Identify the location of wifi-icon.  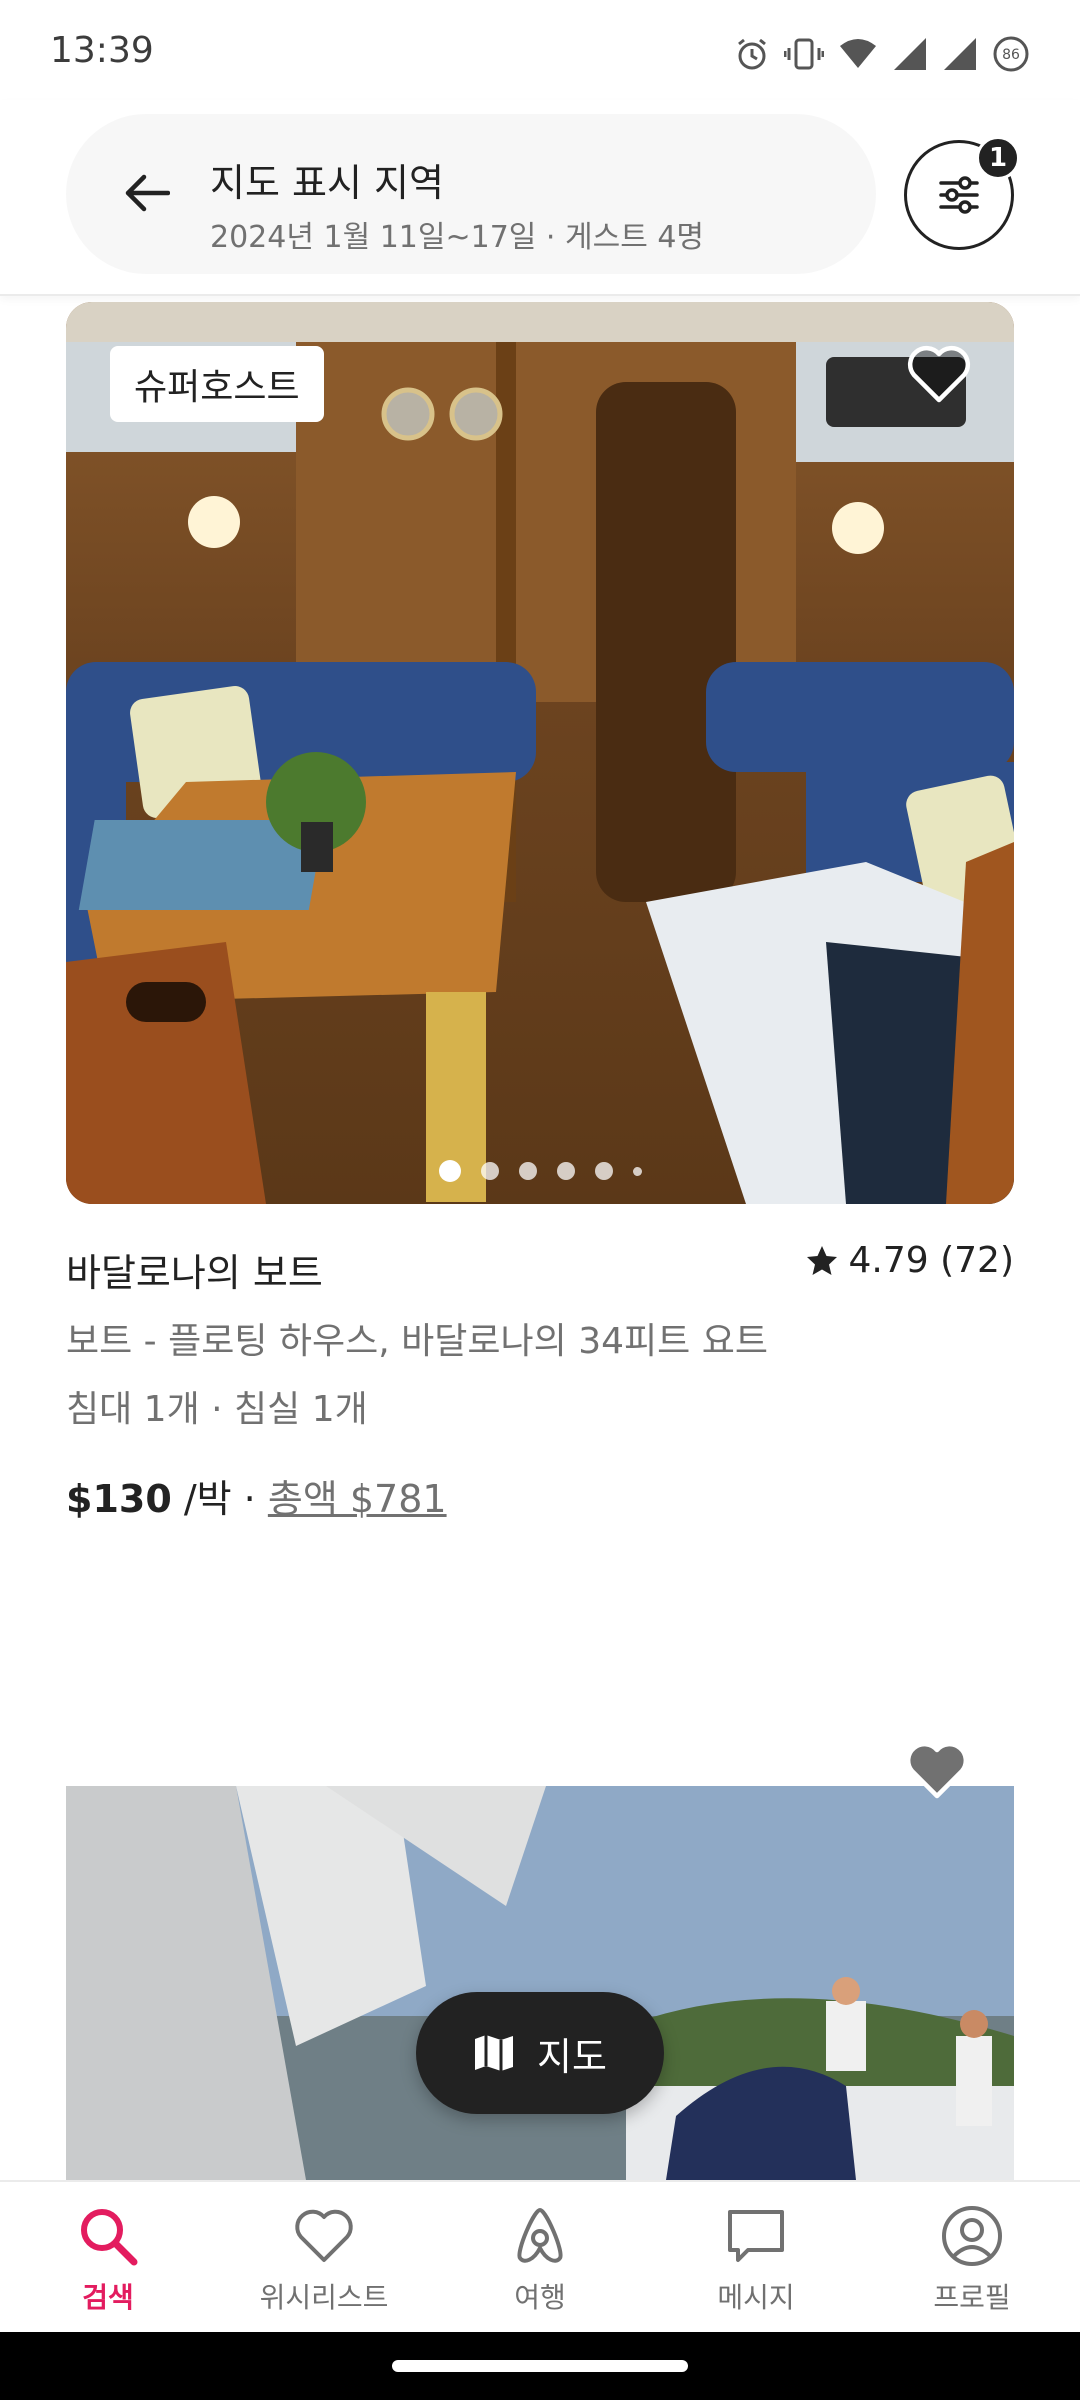
(858, 53).